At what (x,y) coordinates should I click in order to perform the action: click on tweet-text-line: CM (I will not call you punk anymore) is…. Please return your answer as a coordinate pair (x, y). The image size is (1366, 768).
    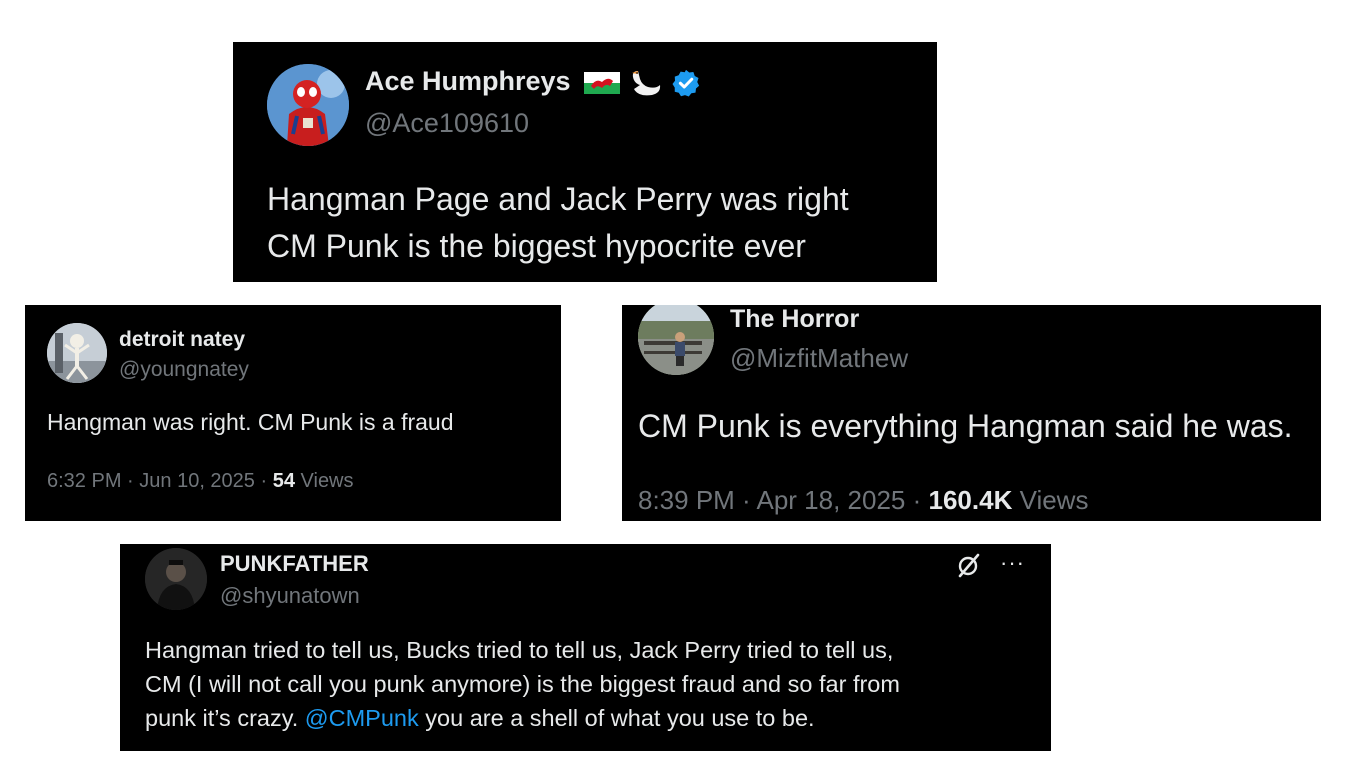
    Looking at the image, I should click on (522, 684).